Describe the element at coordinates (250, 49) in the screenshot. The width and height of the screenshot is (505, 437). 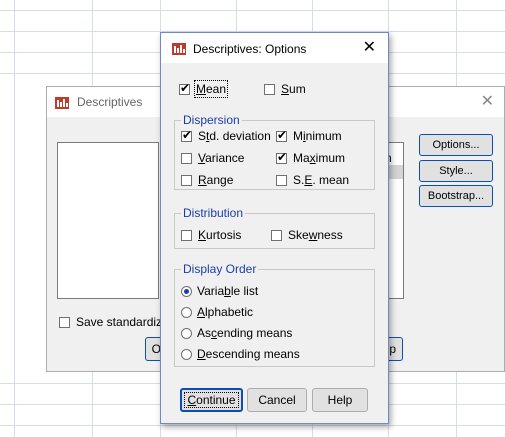
I see `options-dialog-title: Descriptives: Options` at that location.